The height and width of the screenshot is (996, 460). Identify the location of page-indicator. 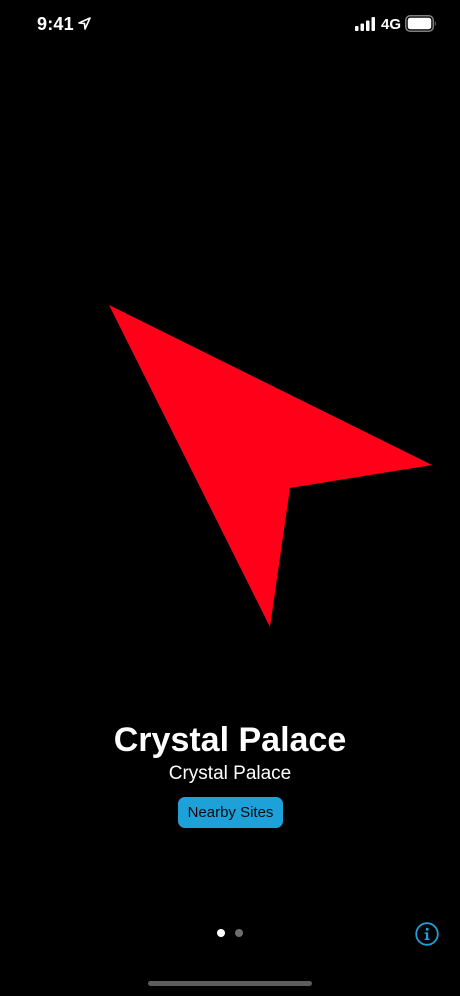
(230, 934).